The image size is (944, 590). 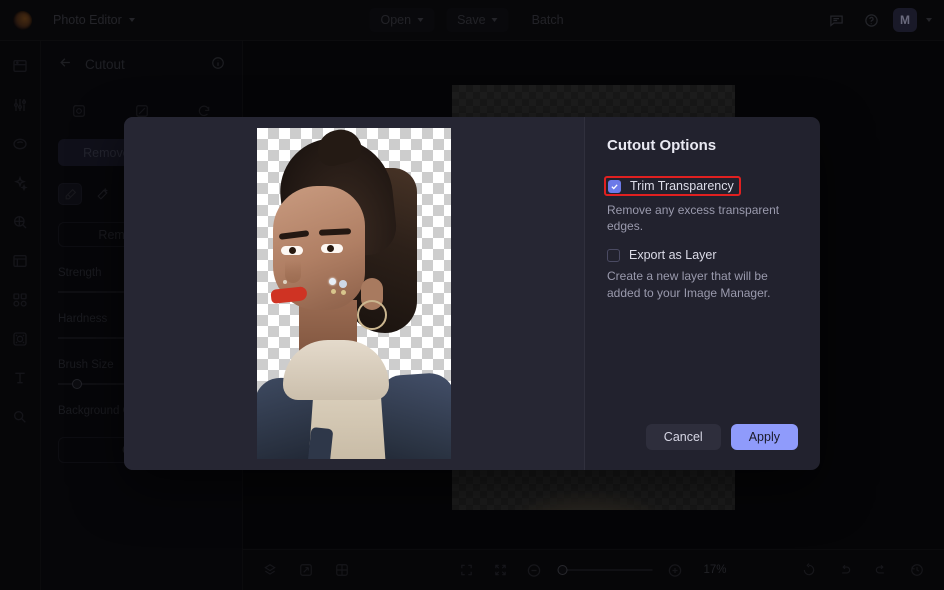 I want to click on trim-transparency-description: Remove any excess transparent edges., so click(x=693, y=218).